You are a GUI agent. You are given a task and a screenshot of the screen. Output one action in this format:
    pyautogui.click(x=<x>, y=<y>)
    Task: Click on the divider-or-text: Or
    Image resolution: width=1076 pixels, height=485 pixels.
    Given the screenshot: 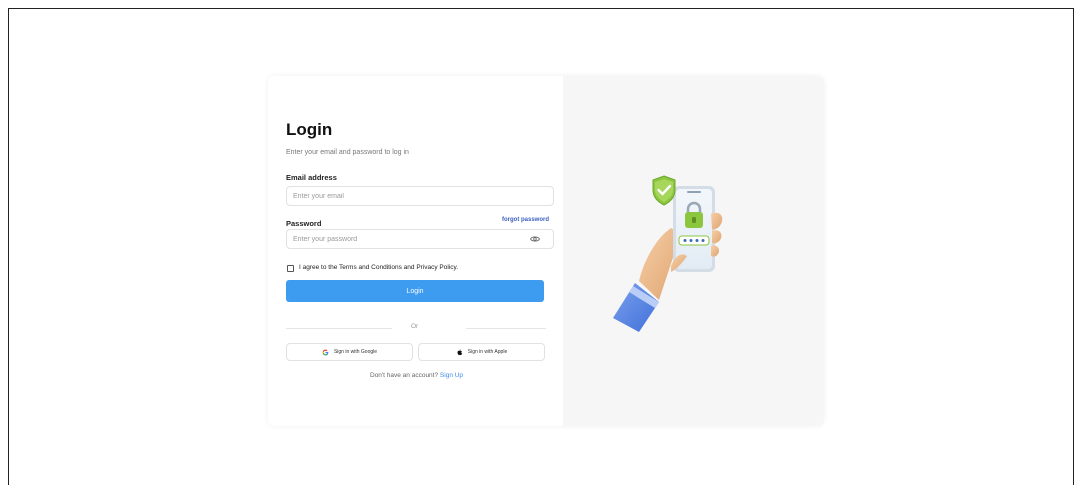 What is the action you would take?
    pyautogui.click(x=415, y=326)
    